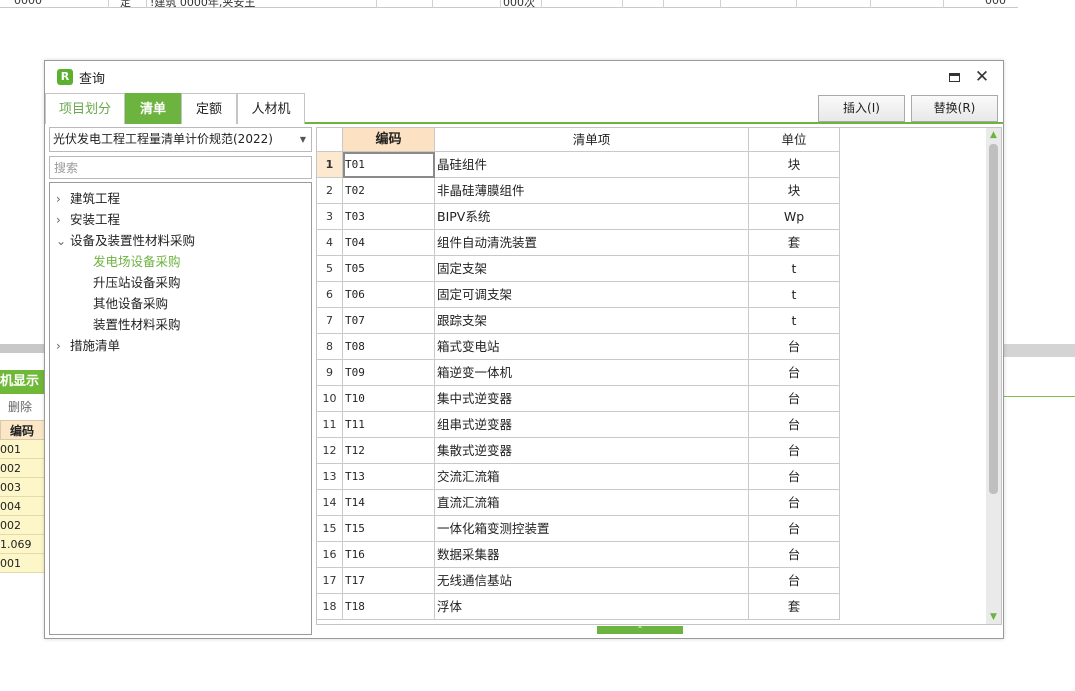  What do you see at coordinates (578, 607) in the screenshot?
I see `table-row: 18 T18 浮体套` at bounding box center [578, 607].